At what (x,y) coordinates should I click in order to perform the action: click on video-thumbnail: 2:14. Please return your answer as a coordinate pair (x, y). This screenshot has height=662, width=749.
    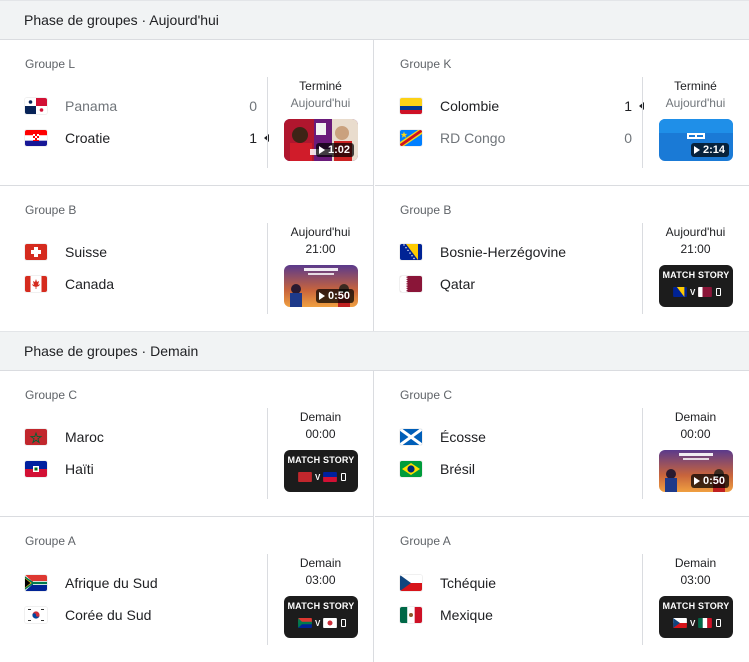
    Looking at the image, I should click on (696, 140).